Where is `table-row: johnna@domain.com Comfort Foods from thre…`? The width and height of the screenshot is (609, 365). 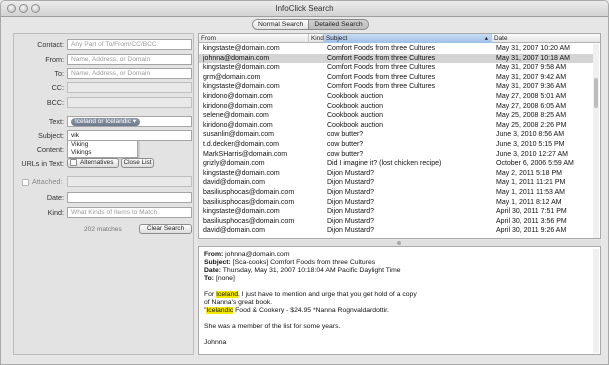
table-row: johnna@domain.com Comfort Foods from thre… is located at coordinates (396, 58).